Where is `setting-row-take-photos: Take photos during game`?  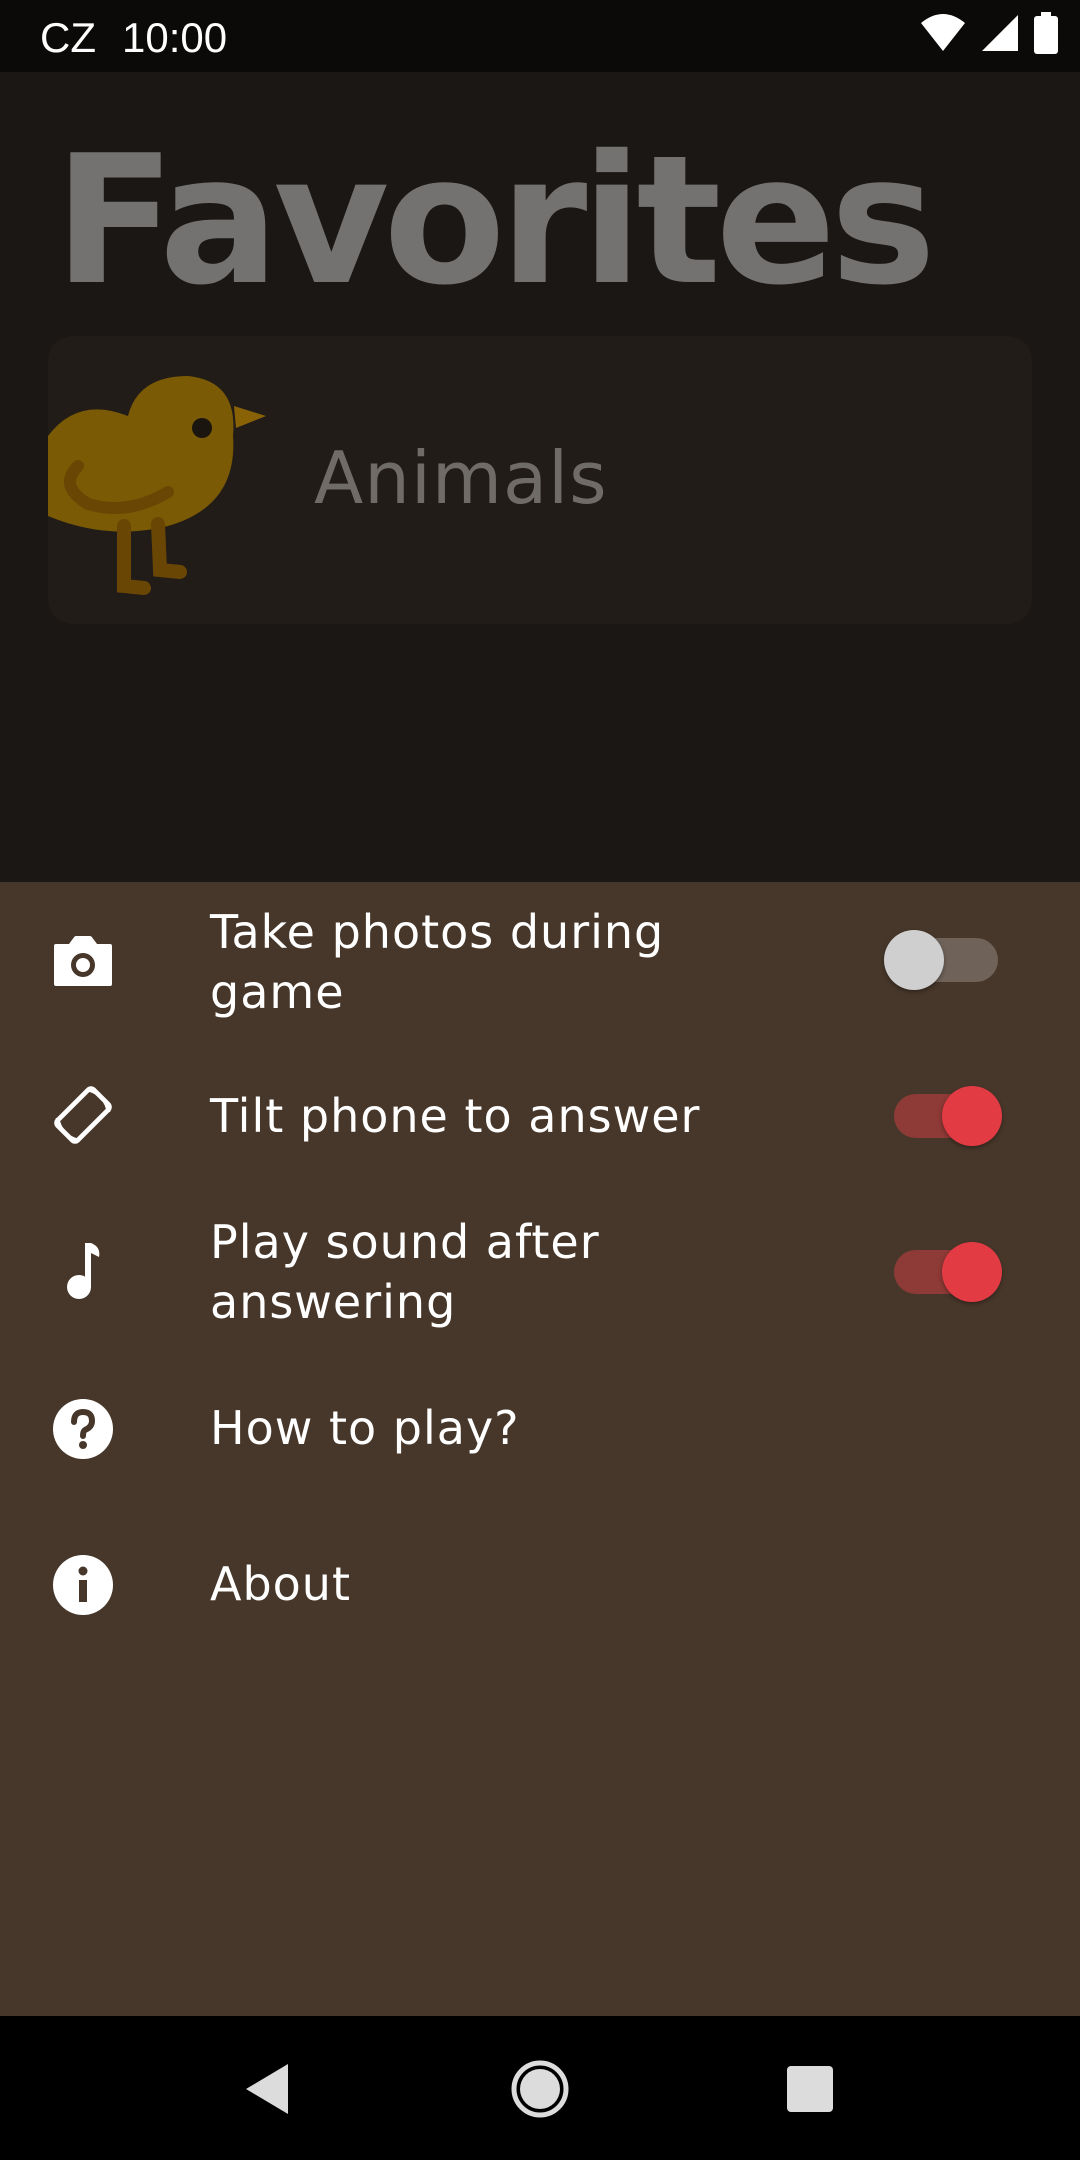 setting-row-take-photos: Take photos during game is located at coordinates (540, 963).